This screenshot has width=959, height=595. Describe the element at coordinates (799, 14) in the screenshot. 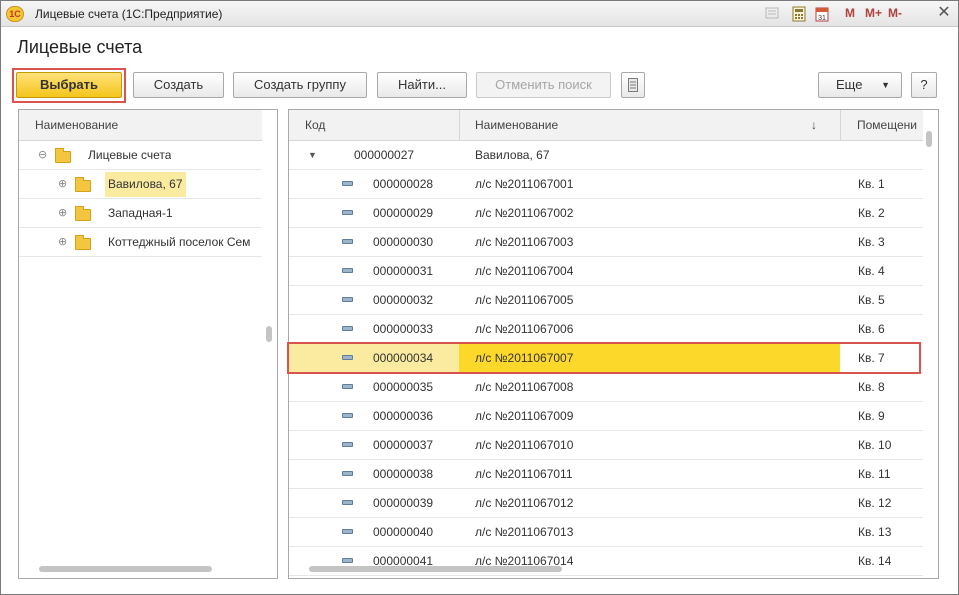

I see `calculator-icon` at that location.